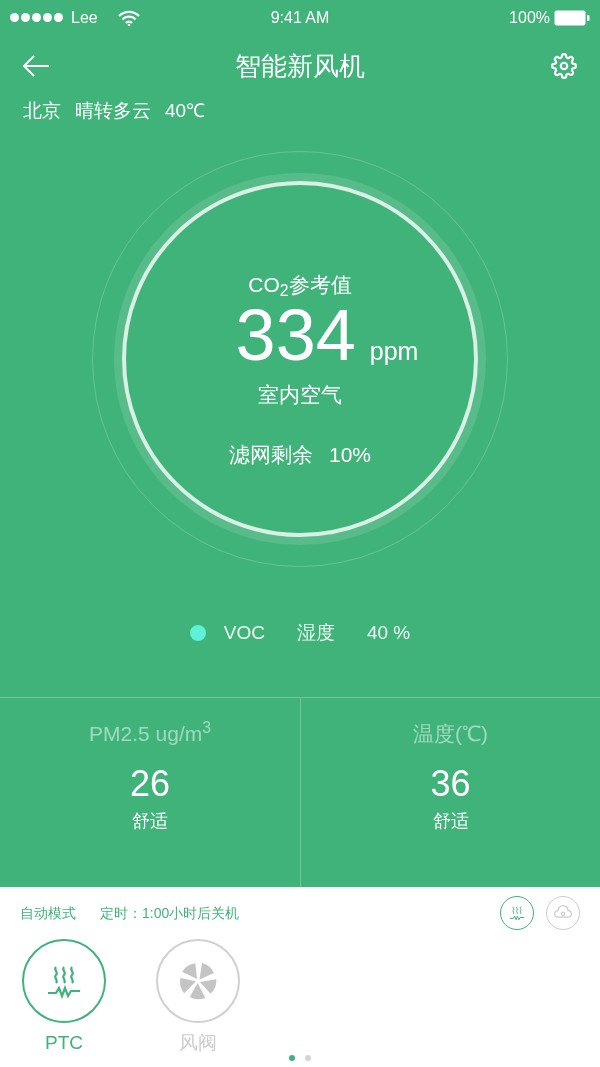 The width and height of the screenshot is (600, 1067). I want to click on stat-title: PM2.5 ug/m$^{3}$, so click(150, 732).